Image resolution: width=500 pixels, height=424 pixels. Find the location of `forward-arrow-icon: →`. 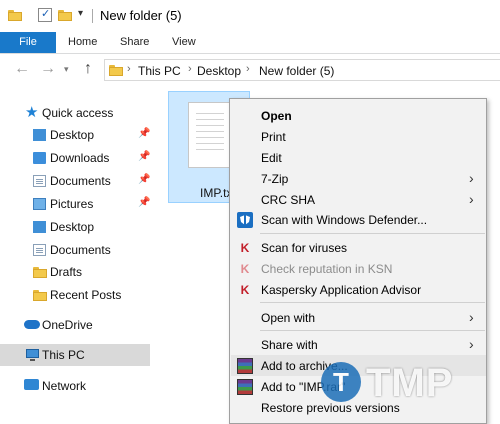

forward-arrow-icon: → is located at coordinates (48, 69).